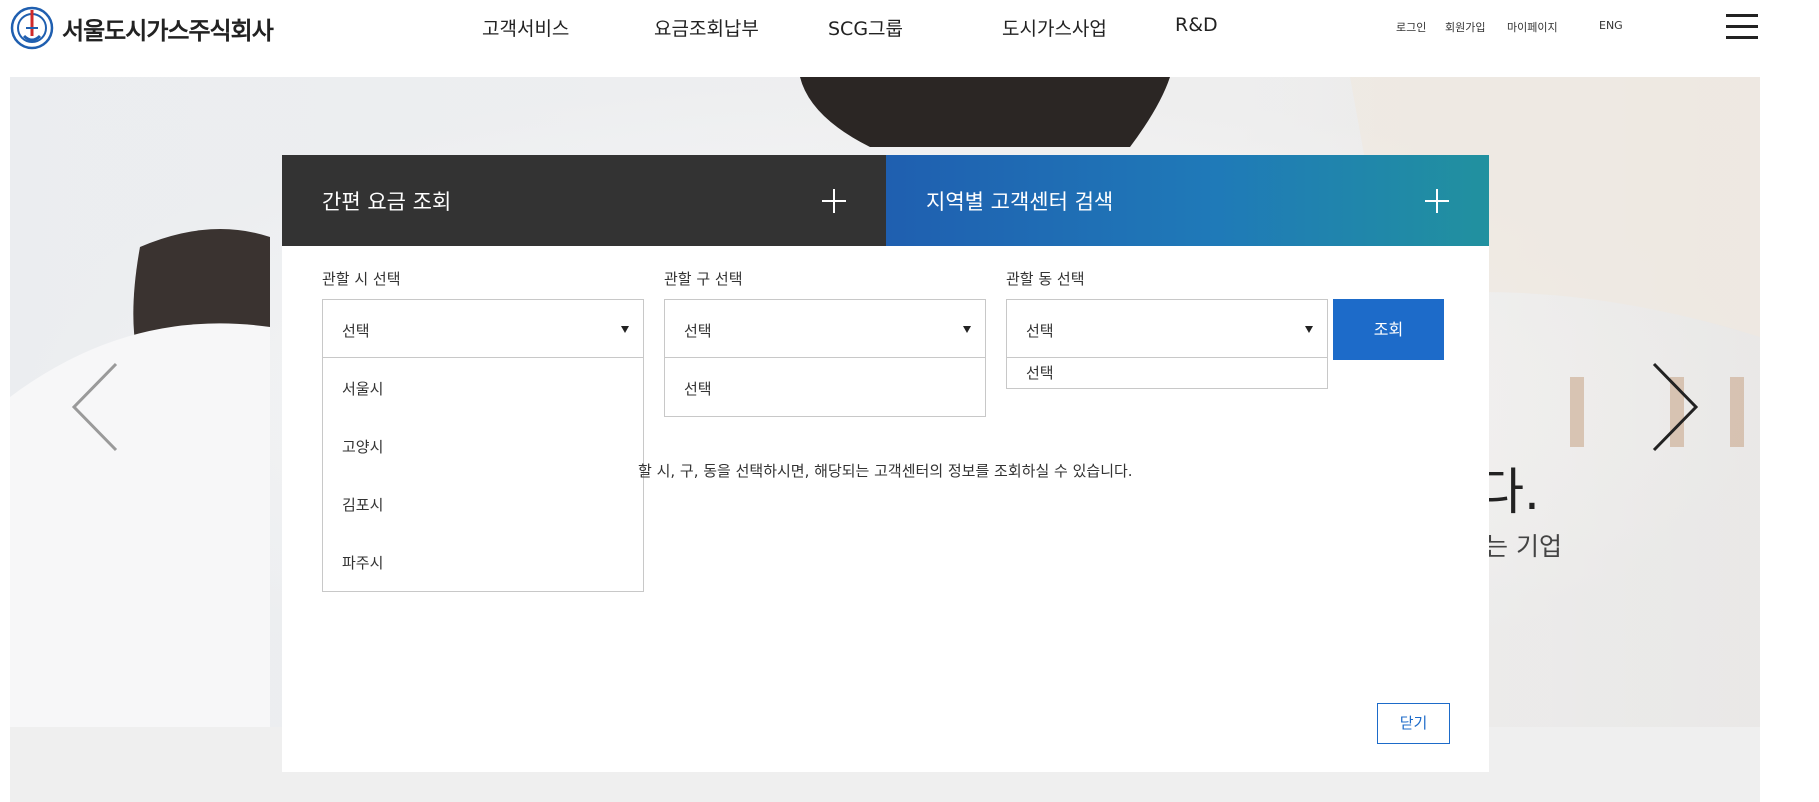 This screenshot has width=1819, height=802. I want to click on dong-select: 선택, so click(1167, 328).